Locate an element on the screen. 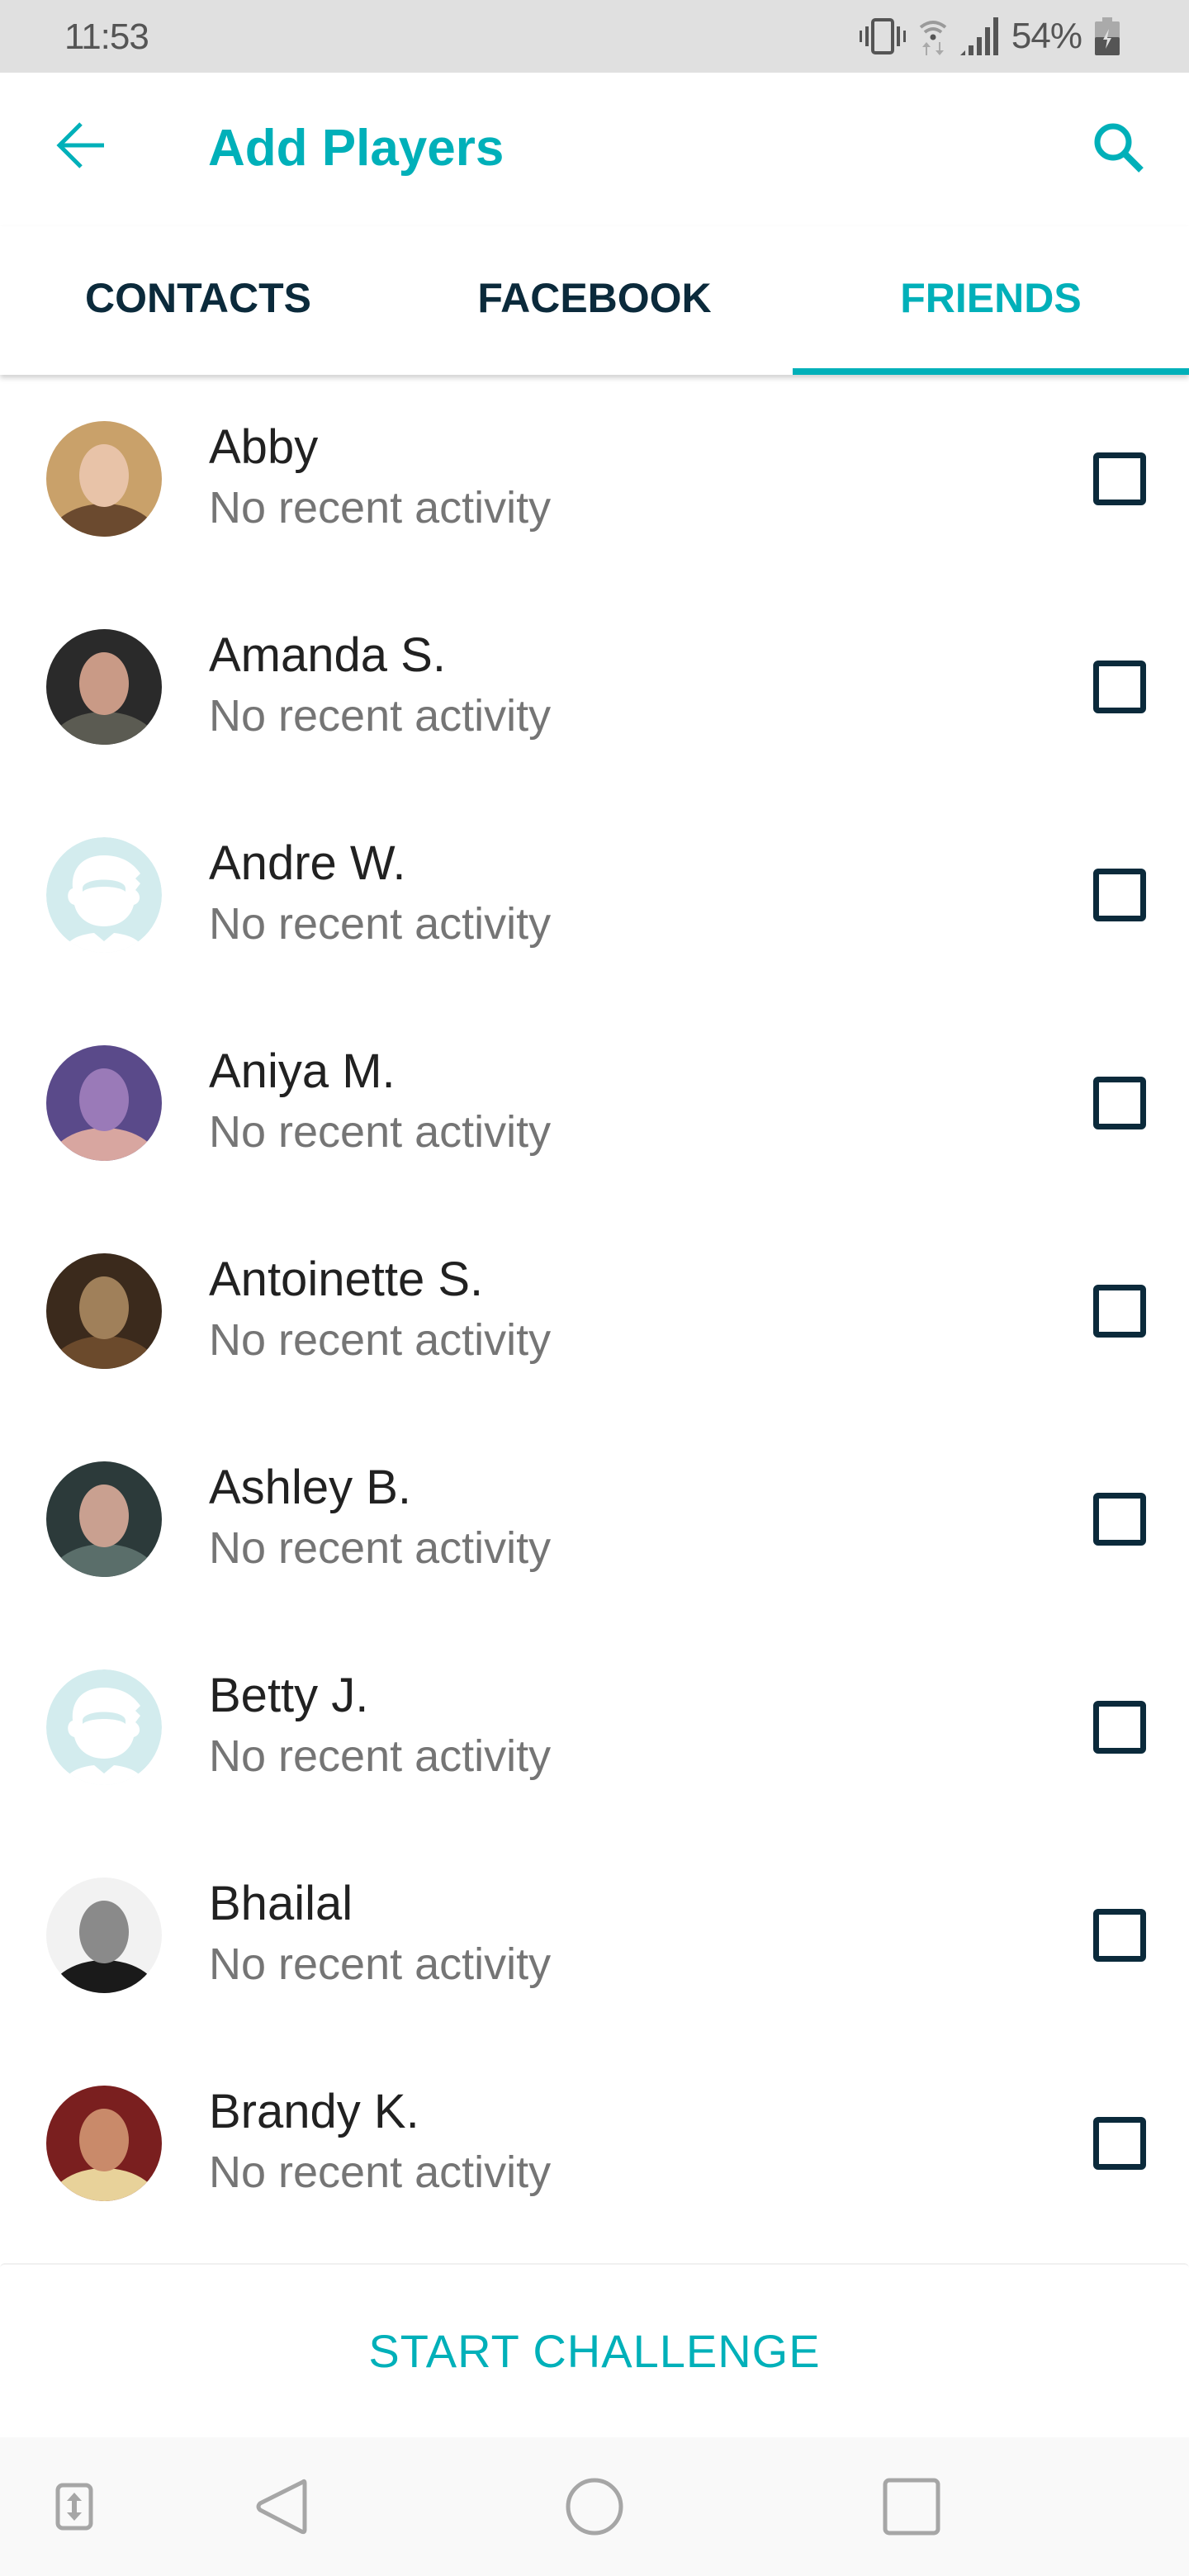 Image resolution: width=1189 pixels, height=2576 pixels. wifi-data-icon is located at coordinates (933, 38).